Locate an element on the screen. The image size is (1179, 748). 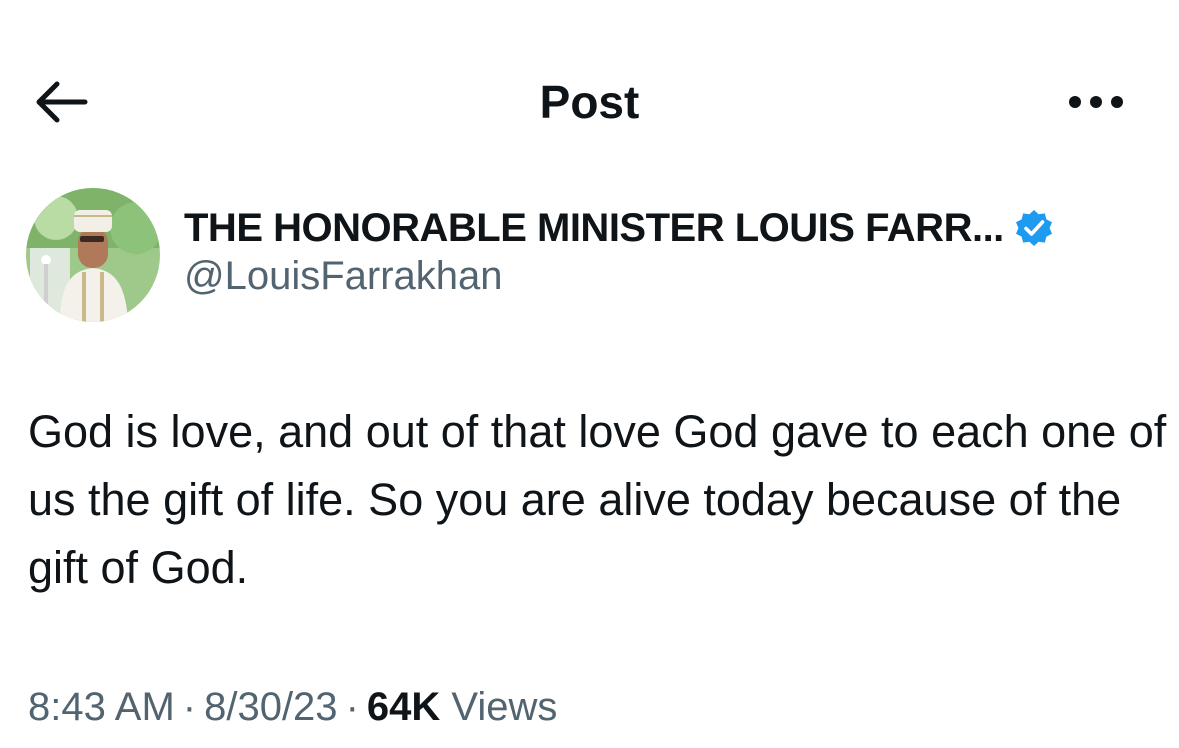
avatar-image is located at coordinates (93, 255).